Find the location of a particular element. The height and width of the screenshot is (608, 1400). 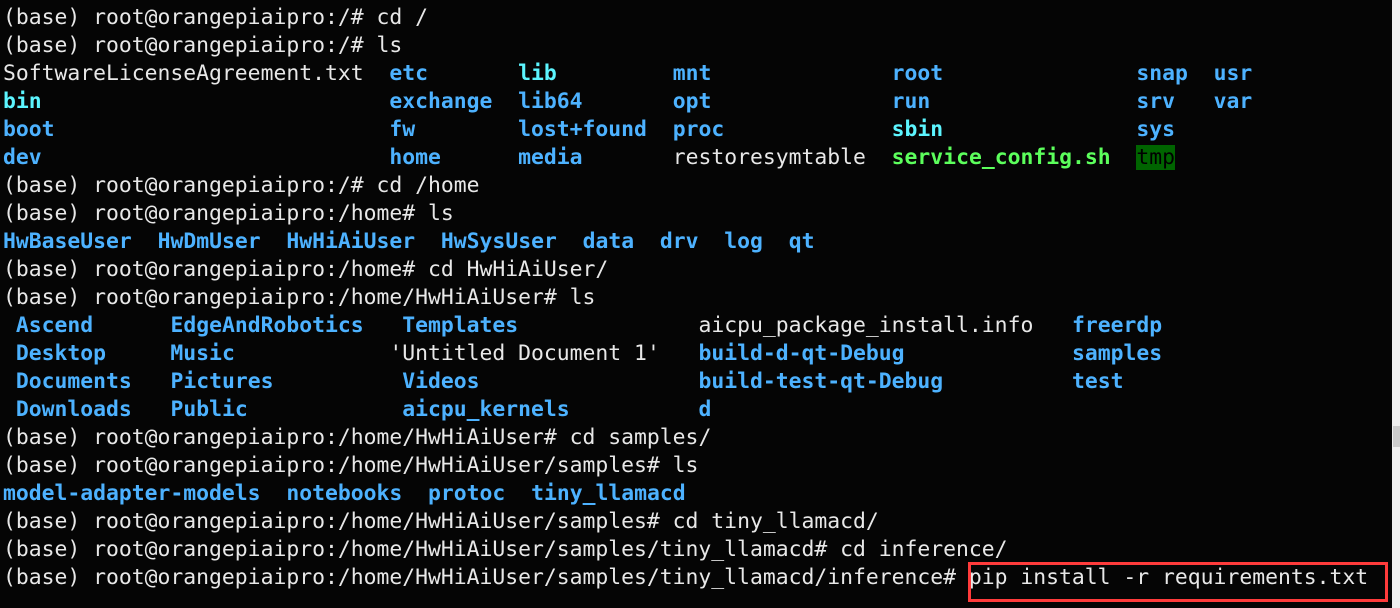

file-entry: Downloads is located at coordinates (67, 409).